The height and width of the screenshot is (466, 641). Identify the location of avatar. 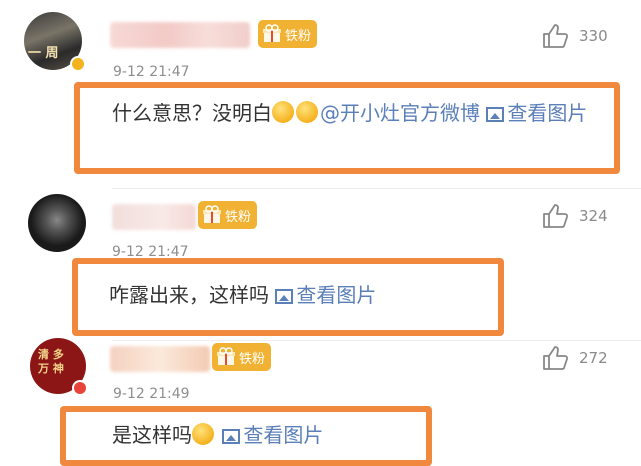
(57, 223).